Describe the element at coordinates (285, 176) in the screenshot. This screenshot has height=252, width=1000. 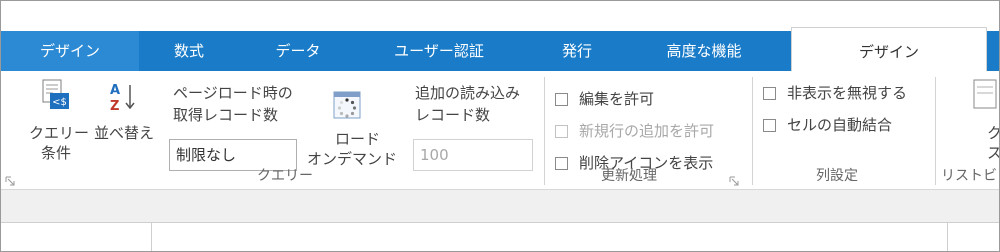
I see `query-group-label: クエリー` at that location.